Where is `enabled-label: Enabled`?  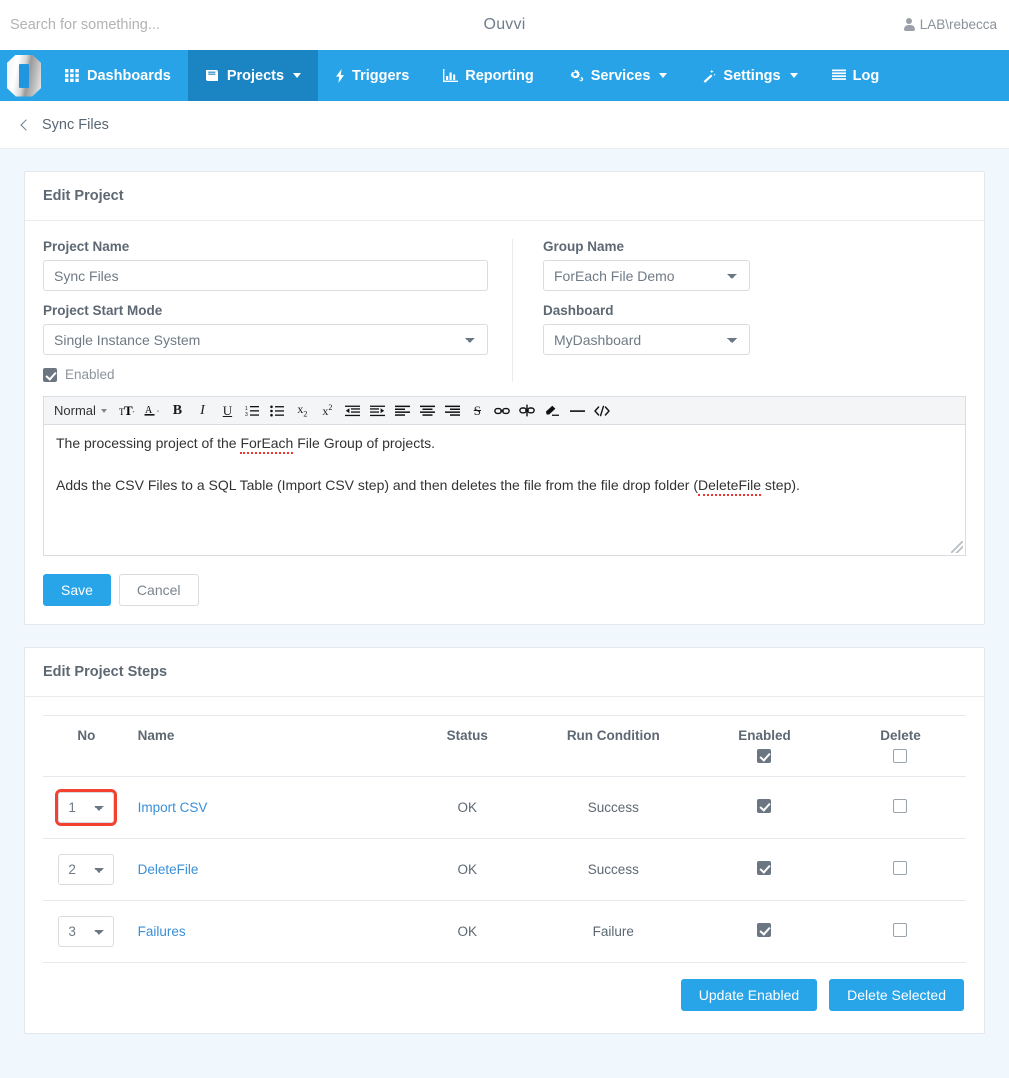
enabled-label: Enabled is located at coordinates (90, 374).